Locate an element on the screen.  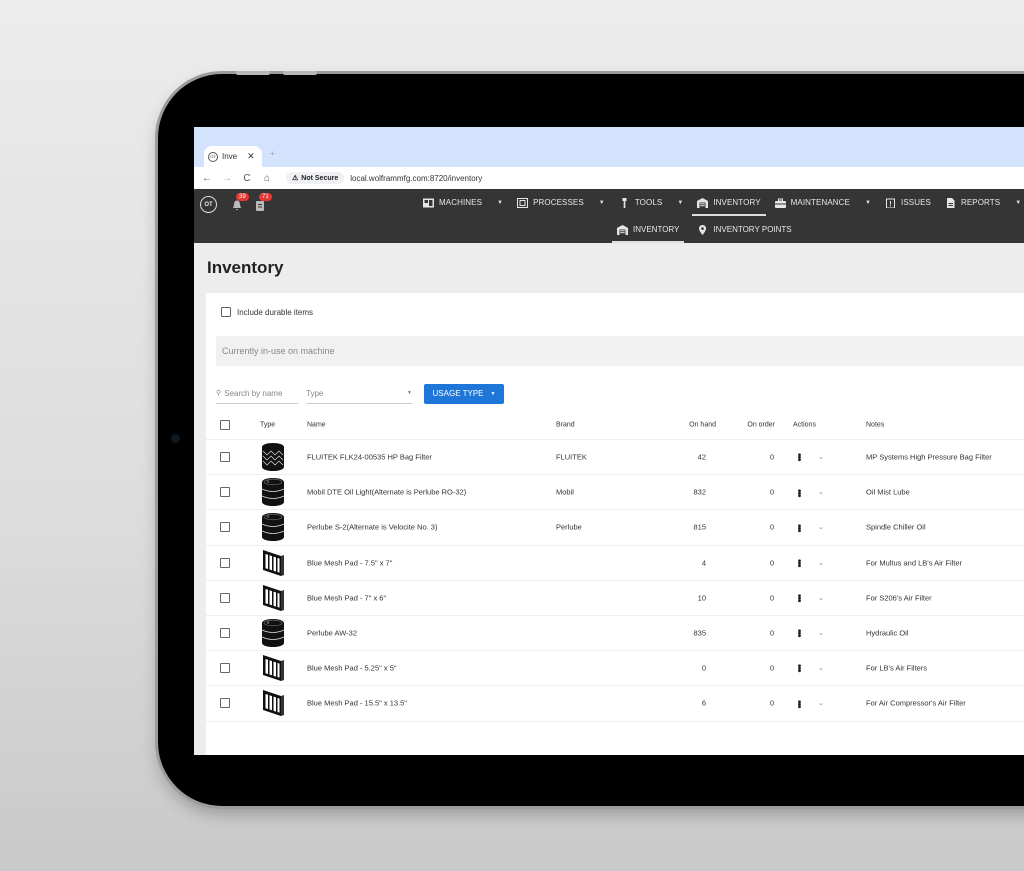
in-use-machine-field: Currently in-use on machine is located at coordinates (620, 351).